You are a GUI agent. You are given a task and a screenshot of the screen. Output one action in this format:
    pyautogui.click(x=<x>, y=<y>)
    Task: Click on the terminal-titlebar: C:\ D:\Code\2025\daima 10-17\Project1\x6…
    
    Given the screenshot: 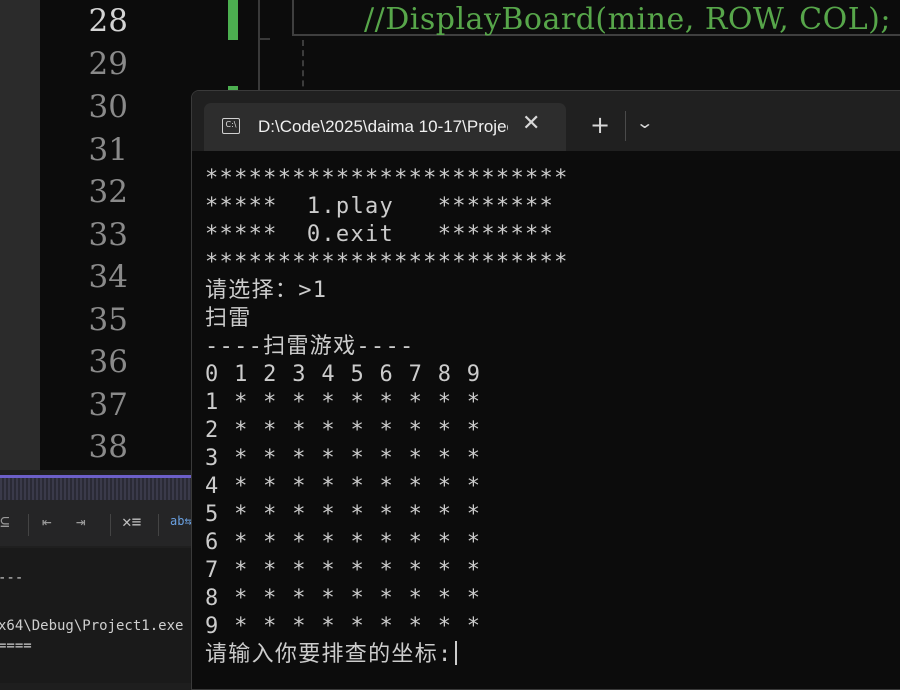 What is the action you would take?
    pyautogui.click(x=546, y=121)
    